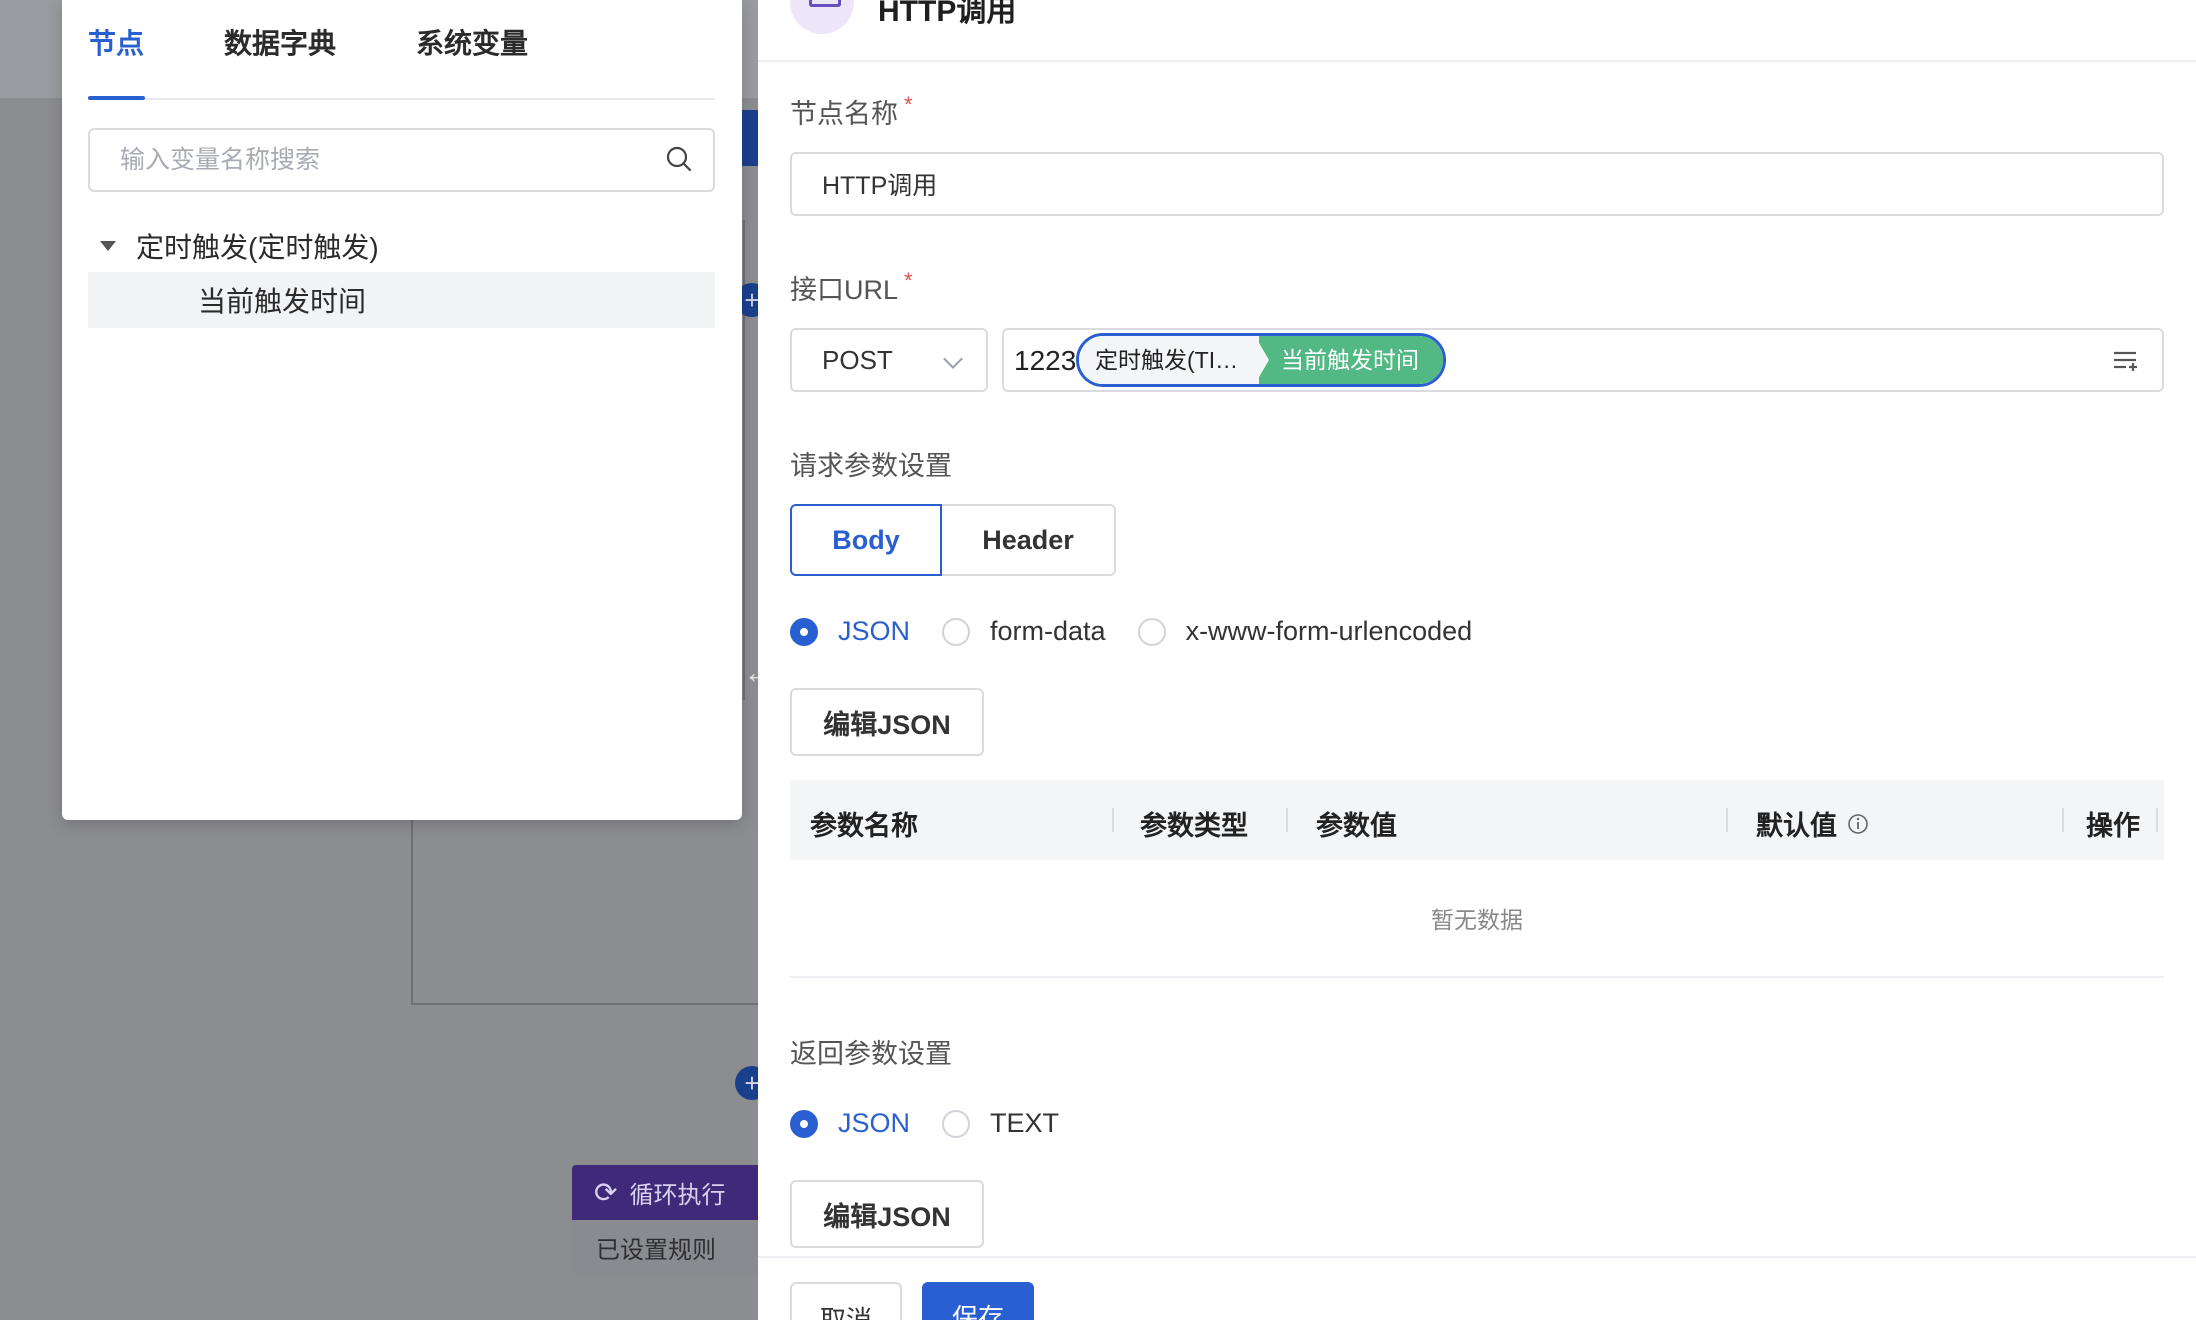  I want to click on method-select: POST, so click(889, 360).